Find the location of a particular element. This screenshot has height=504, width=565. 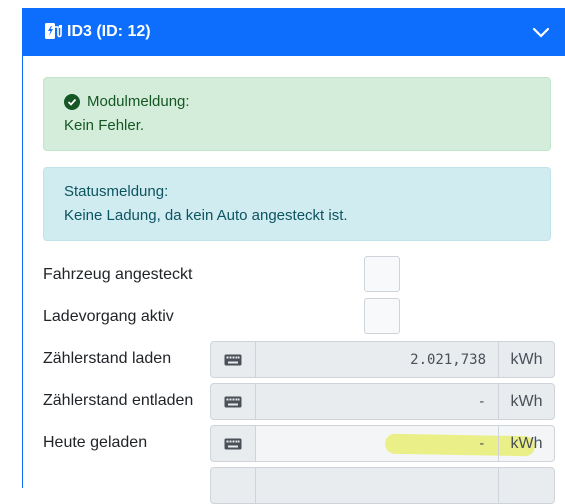

module-message-title: Modulmeldung: is located at coordinates (138, 101).